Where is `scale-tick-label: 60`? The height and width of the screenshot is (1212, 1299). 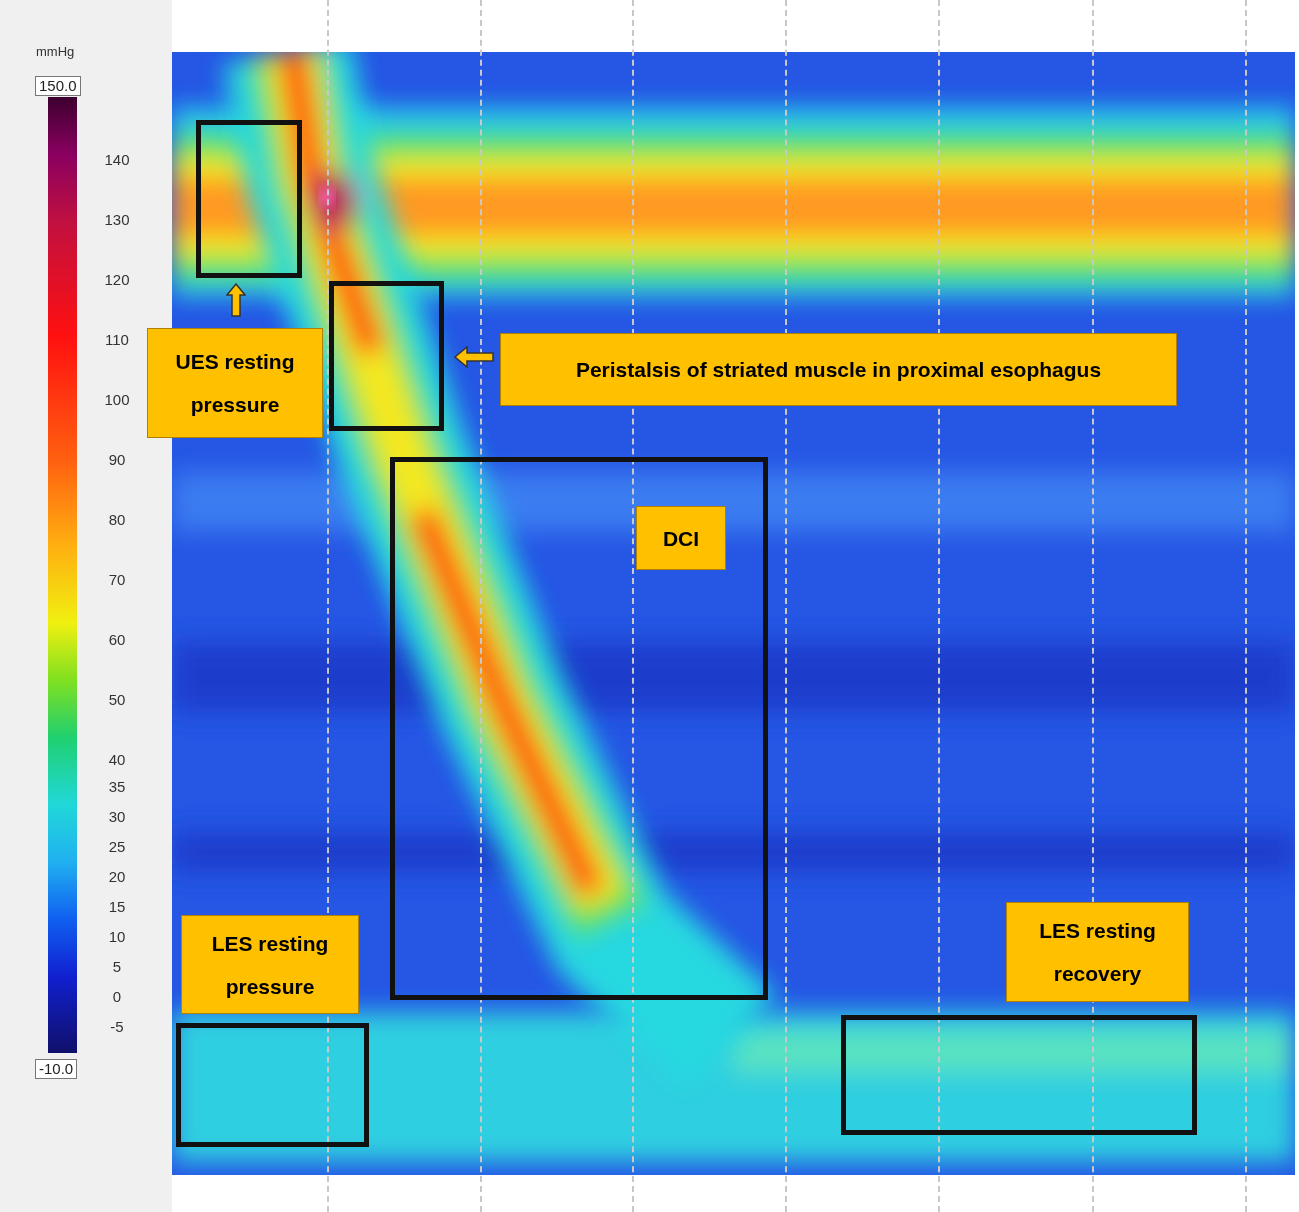
scale-tick-label: 60 is located at coordinates (117, 640).